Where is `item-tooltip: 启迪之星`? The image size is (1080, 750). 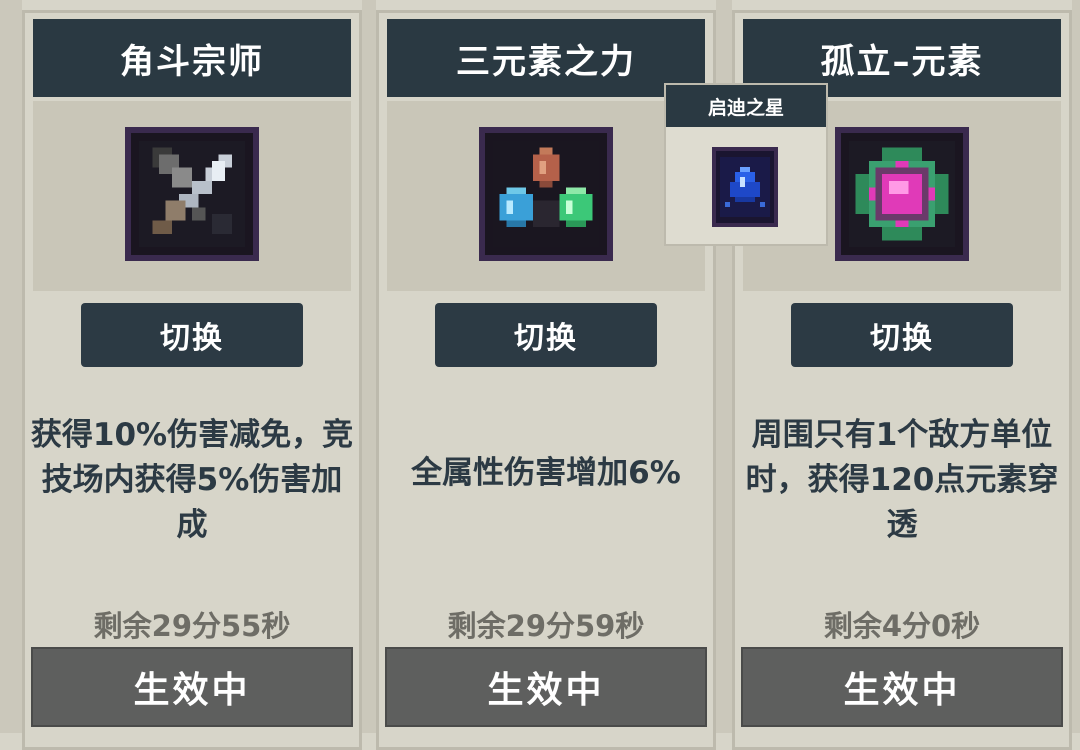 item-tooltip: 启迪之星 is located at coordinates (746, 164).